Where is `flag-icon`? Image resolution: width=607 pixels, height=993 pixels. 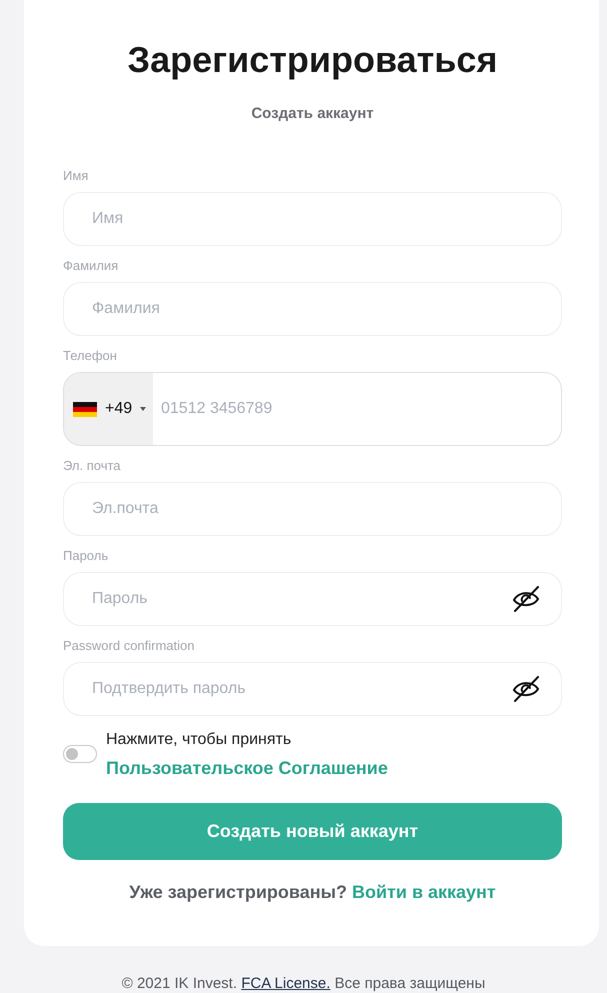 flag-icon is located at coordinates (85, 409).